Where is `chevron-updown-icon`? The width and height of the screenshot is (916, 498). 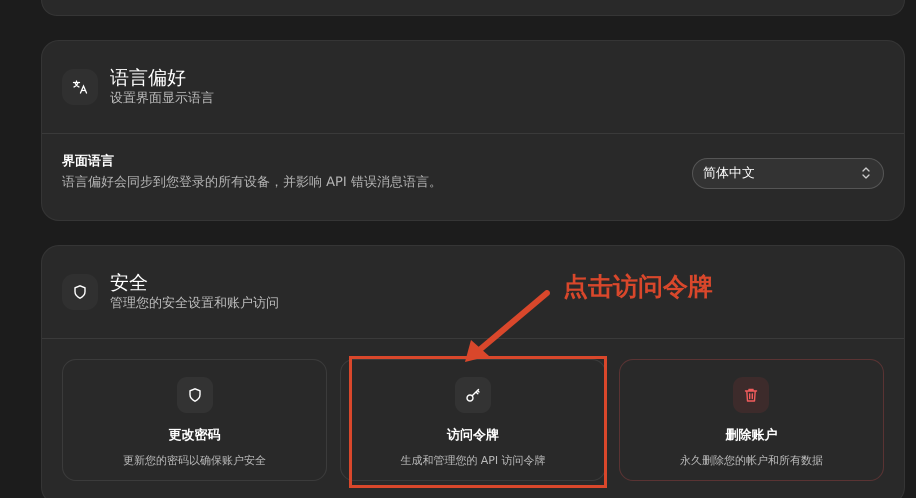 chevron-updown-icon is located at coordinates (866, 173).